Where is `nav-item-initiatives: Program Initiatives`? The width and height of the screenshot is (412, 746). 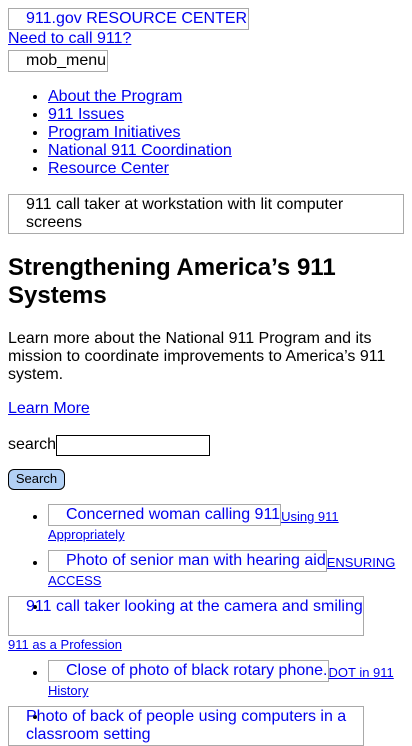 nav-item-initiatives: Program Initiatives is located at coordinates (226, 133).